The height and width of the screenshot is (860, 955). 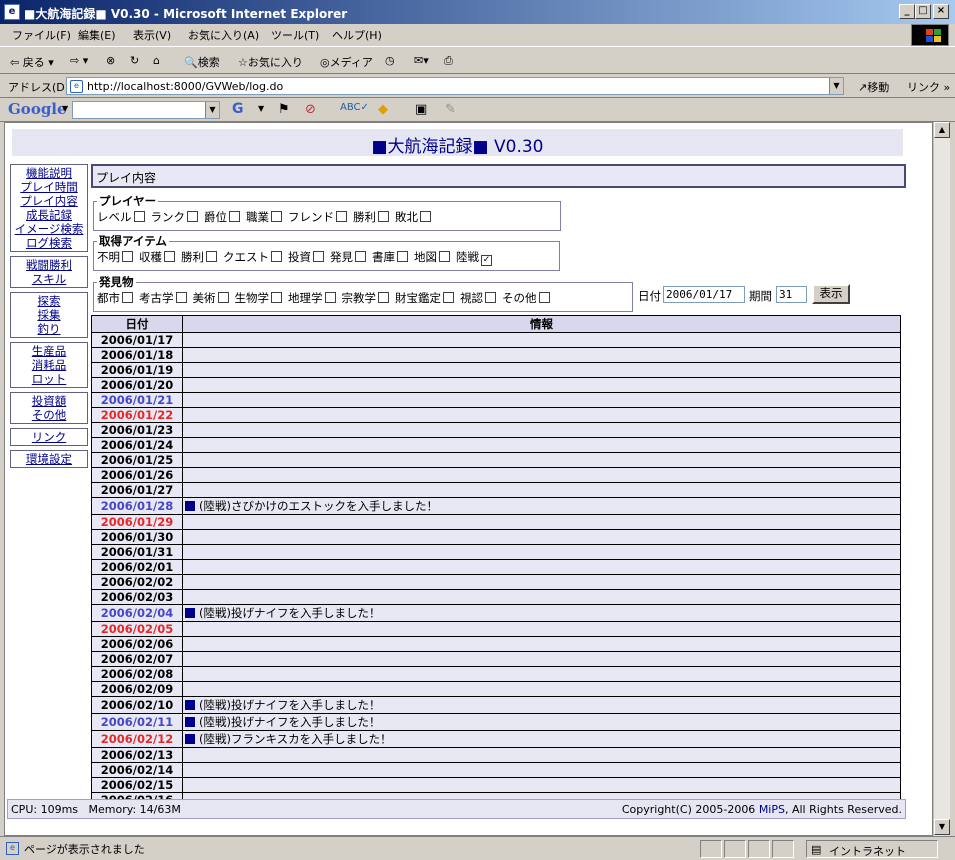 I want to click on nav-link-consumables: 消耗品, so click(x=49, y=365).